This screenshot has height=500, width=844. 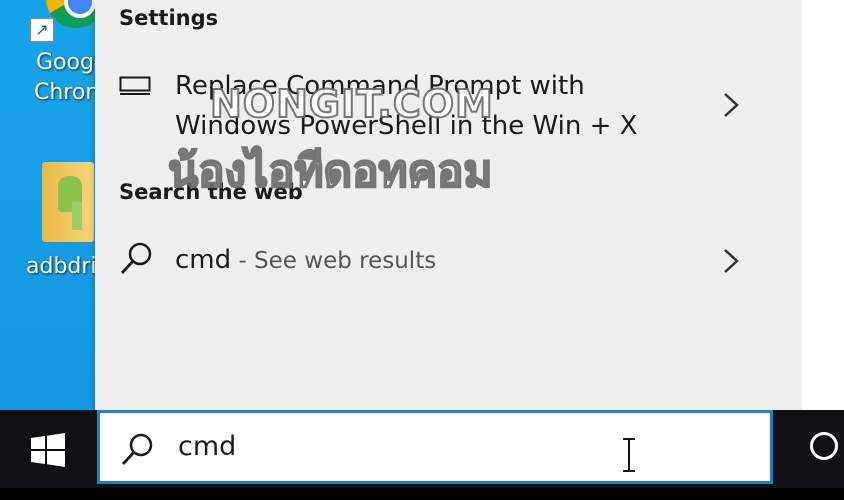 What do you see at coordinates (203, 260) in the screenshot?
I see `web-result-query: cmd` at bounding box center [203, 260].